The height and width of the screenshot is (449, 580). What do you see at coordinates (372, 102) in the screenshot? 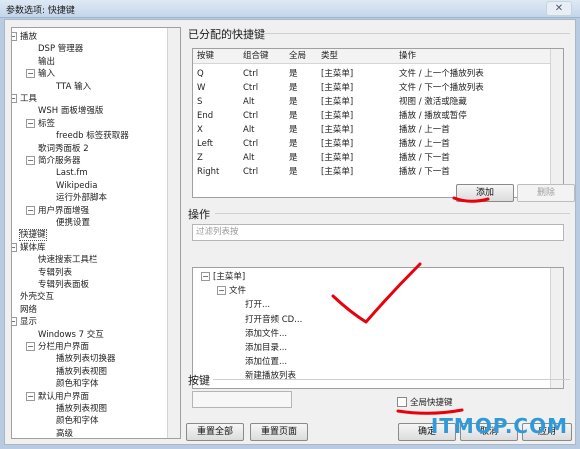
I see `table-row: S Alt 是 [主菜单] 视图 / 激活或隐藏` at bounding box center [372, 102].